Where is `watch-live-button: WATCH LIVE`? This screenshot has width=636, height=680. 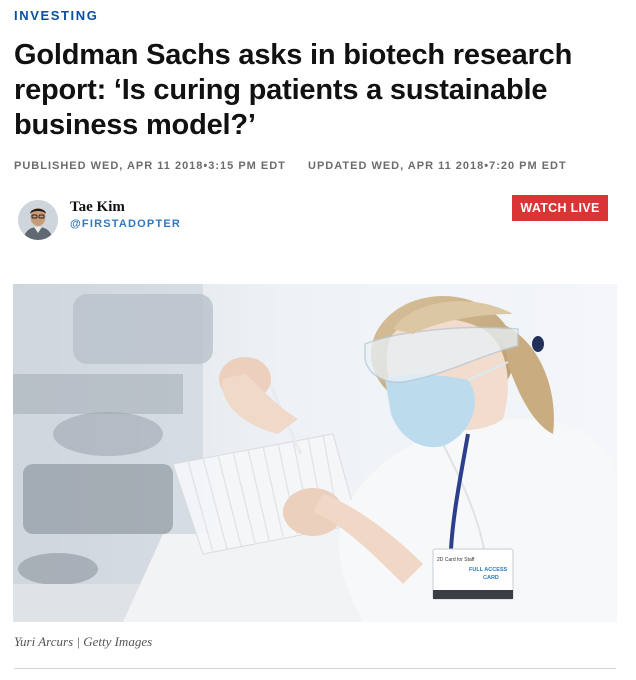
watch-live-button: WATCH LIVE is located at coordinates (560, 208).